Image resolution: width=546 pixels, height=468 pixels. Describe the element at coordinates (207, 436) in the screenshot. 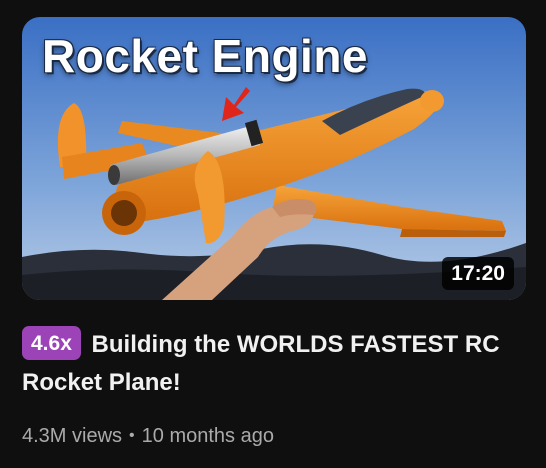

I see `upload-age: 10 months ago` at that location.